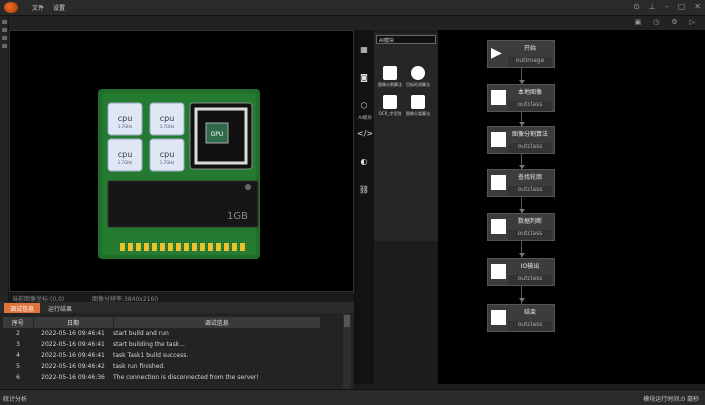 This screenshot has height=405, width=705. What do you see at coordinates (521, 98) in the screenshot?
I see `flow-node-local-image: 本地图像 outclass` at bounding box center [521, 98].